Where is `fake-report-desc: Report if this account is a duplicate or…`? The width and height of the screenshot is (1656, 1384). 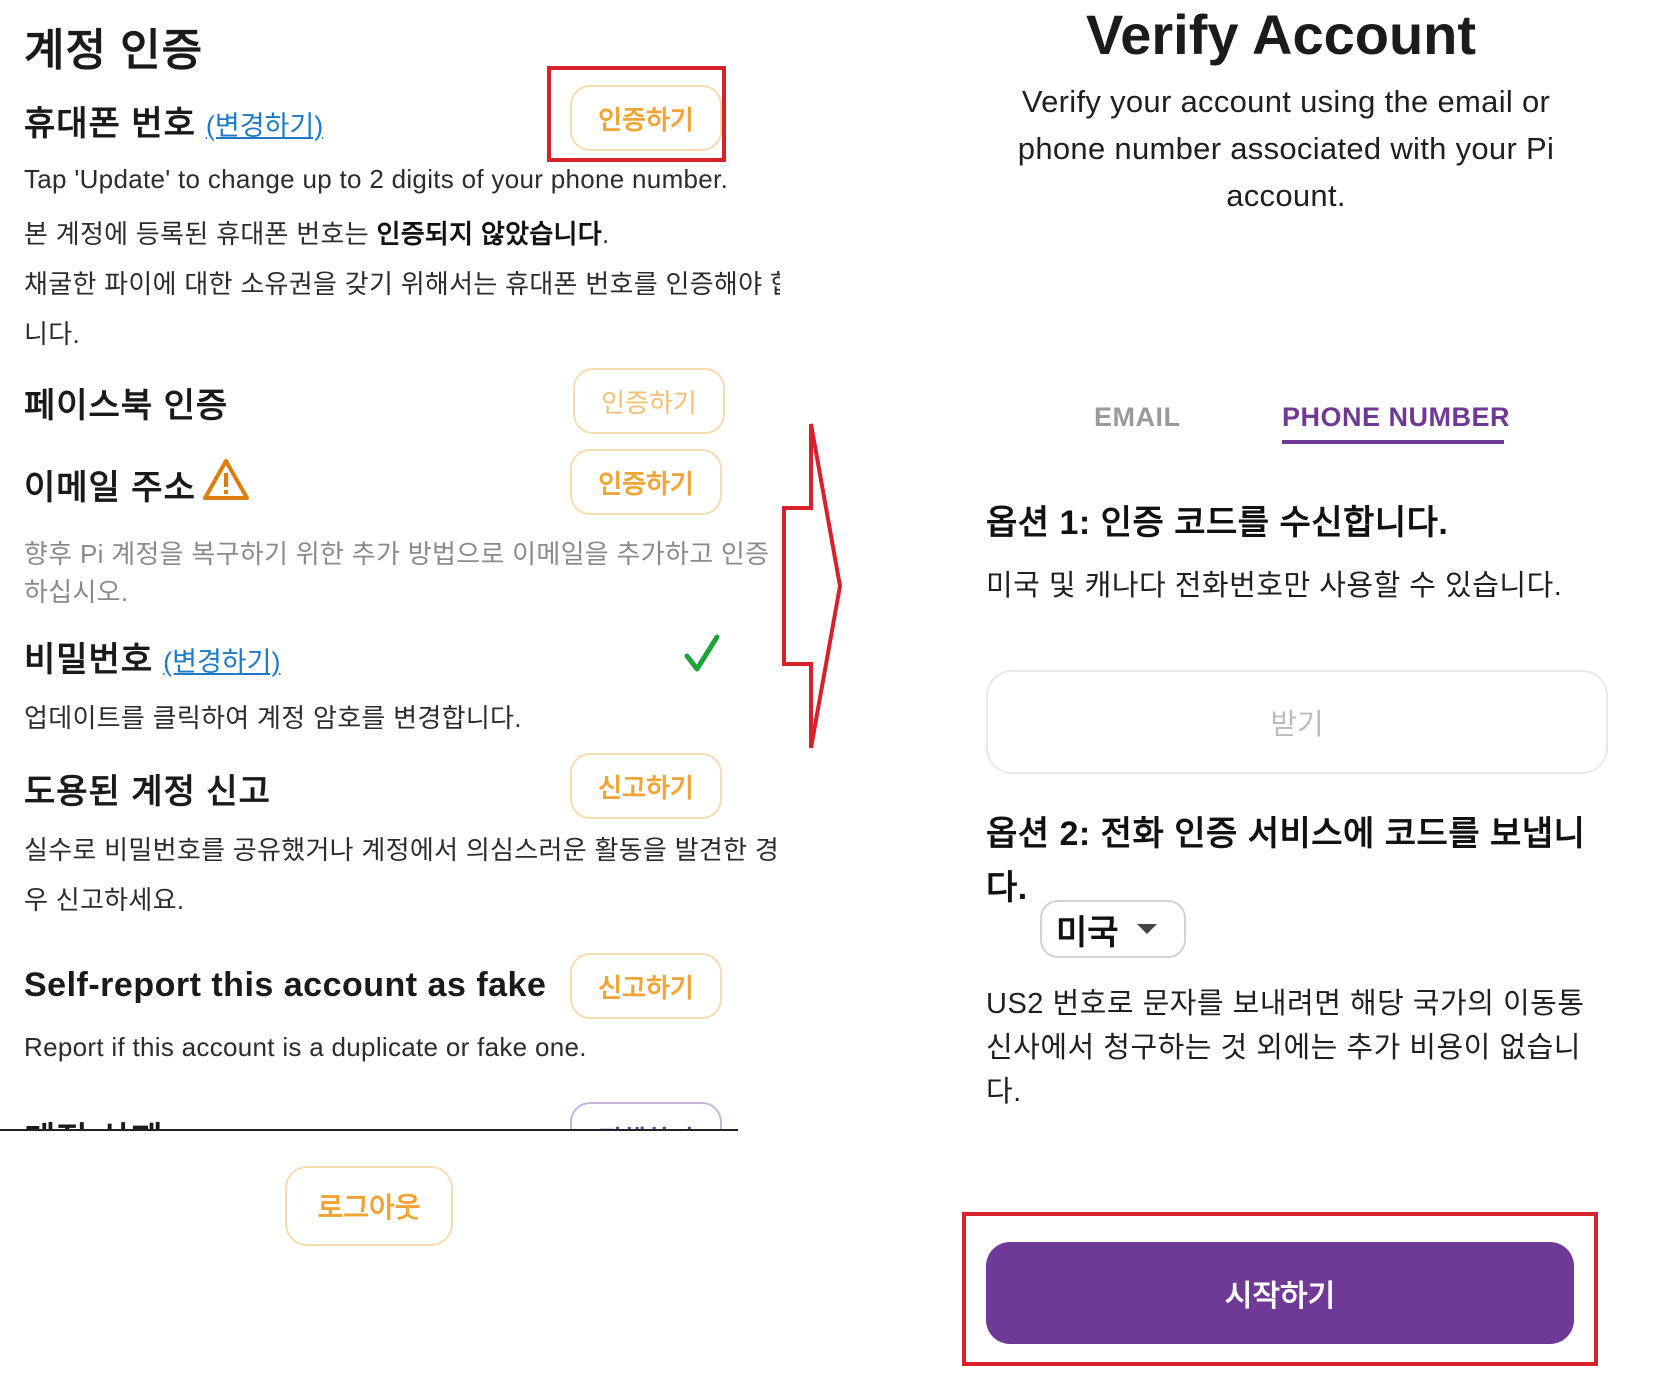
fake-report-desc: Report if this account is a duplicate or… is located at coordinates (305, 1047).